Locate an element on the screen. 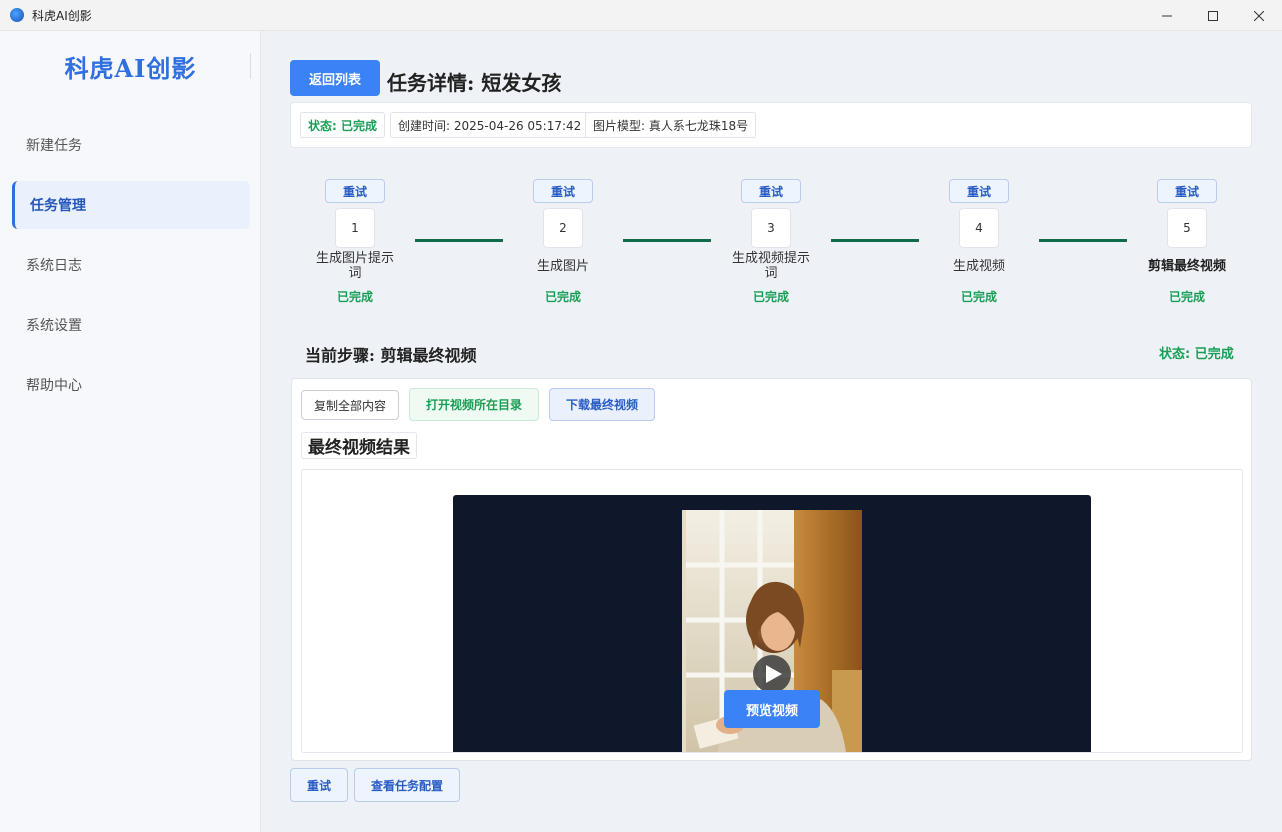 This screenshot has height=832, width=1282. step-5: 重试 5 剪辑最终视频 已完成 is located at coordinates (1183, 244).